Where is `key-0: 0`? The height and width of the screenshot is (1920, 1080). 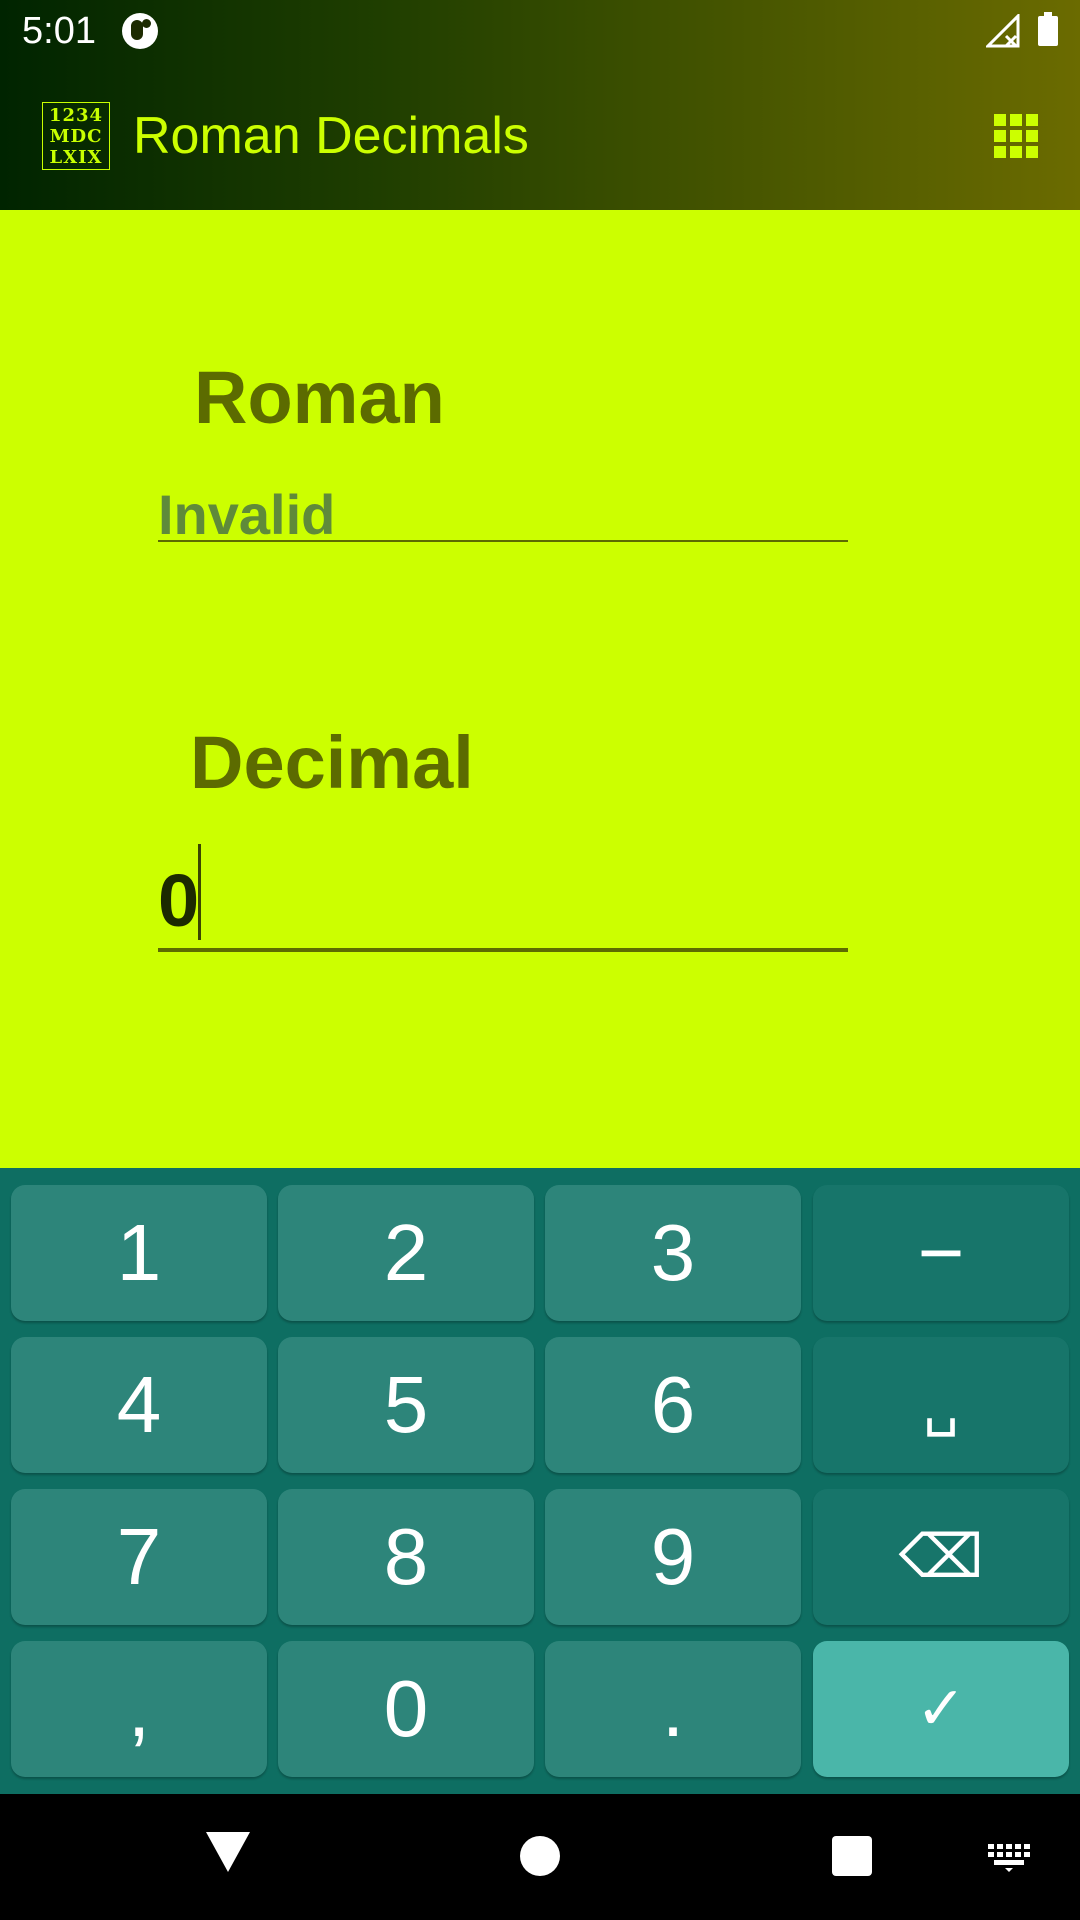
key-0: 0 is located at coordinates (406, 1709).